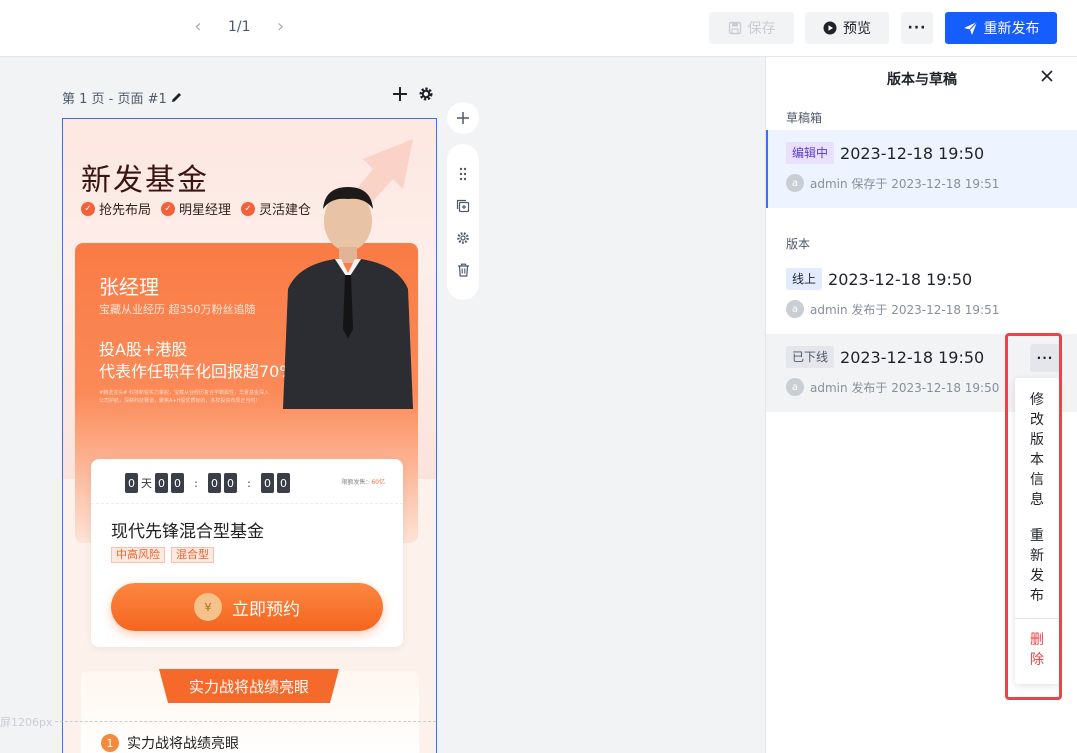 The width and height of the screenshot is (1077, 753). Describe the element at coordinates (1037, 450) in the screenshot. I see `menu-item-edit-version-info: 修改版本信息` at that location.